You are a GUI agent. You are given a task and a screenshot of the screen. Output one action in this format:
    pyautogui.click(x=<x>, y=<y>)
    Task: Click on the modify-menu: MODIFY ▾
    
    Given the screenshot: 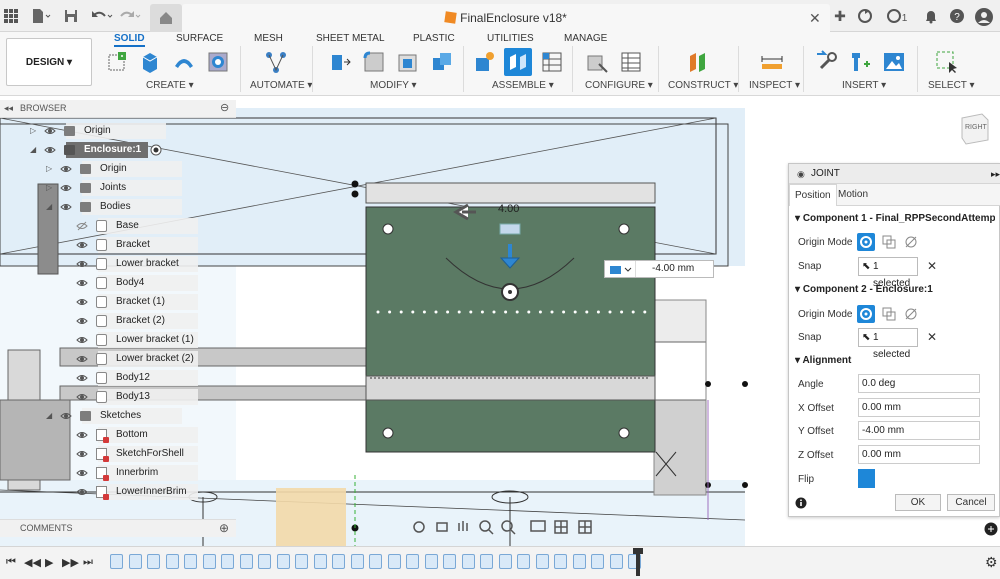 What is the action you would take?
    pyautogui.click(x=393, y=85)
    